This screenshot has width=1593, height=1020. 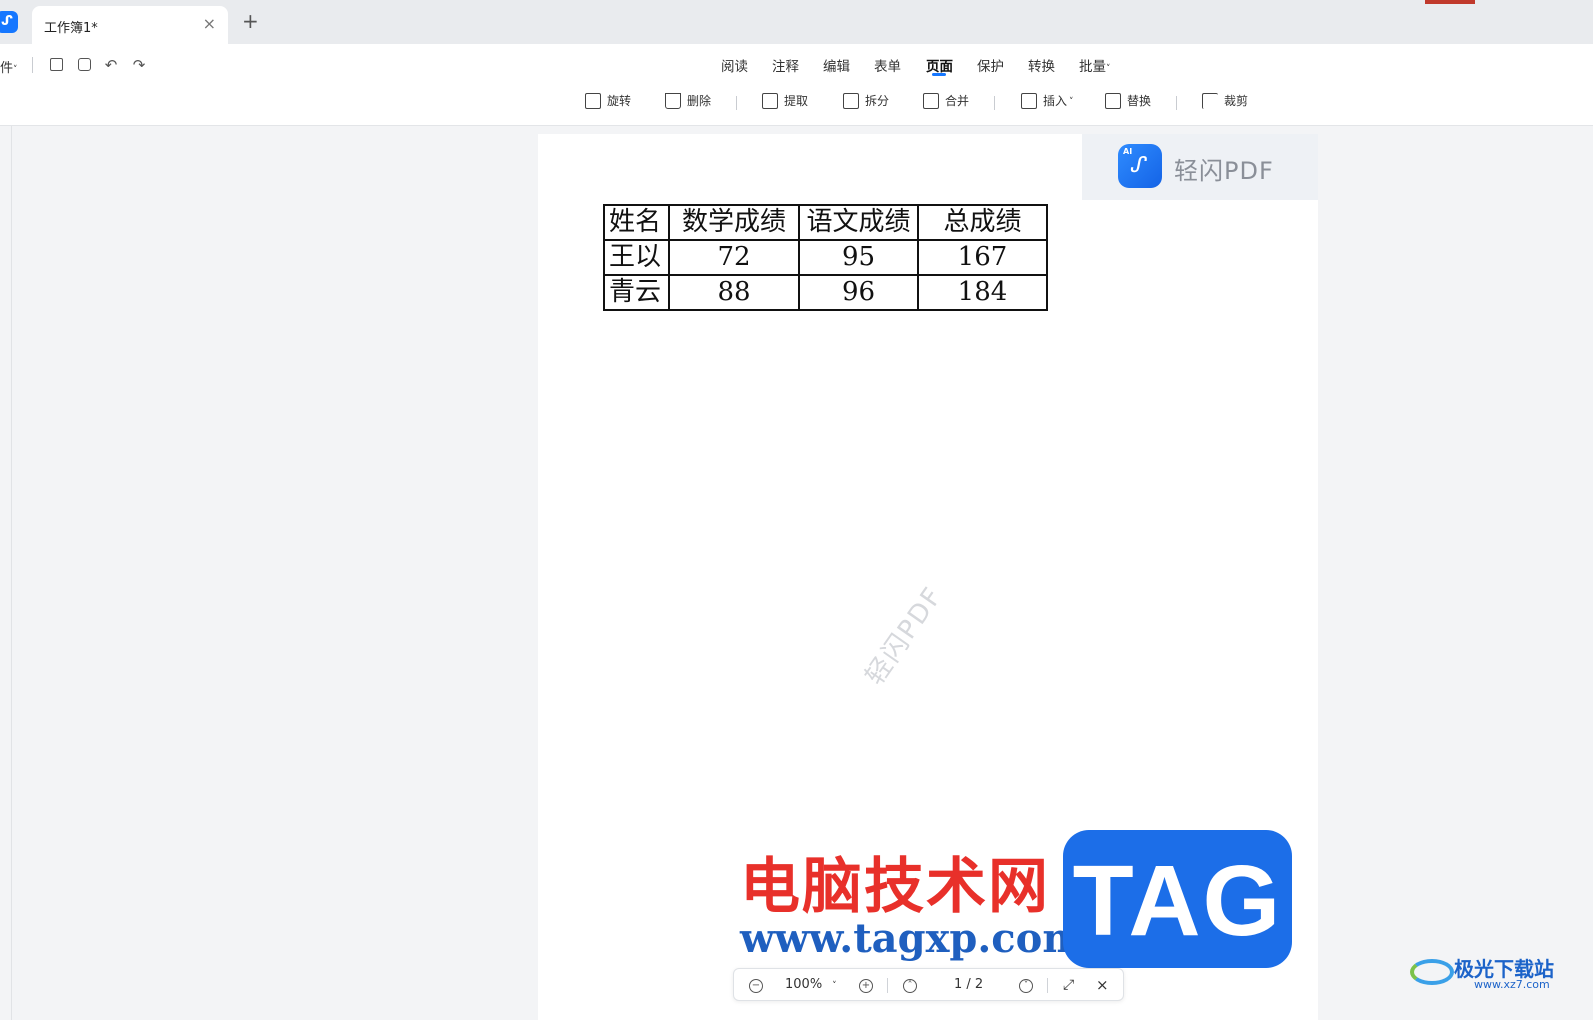 I want to click on table-cell: 167, so click(x=982, y=257).